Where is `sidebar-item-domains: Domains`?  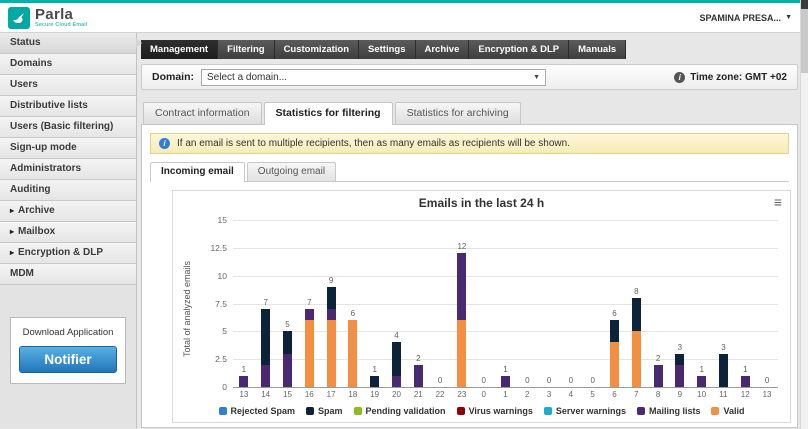 sidebar-item-domains: Domains is located at coordinates (68, 64).